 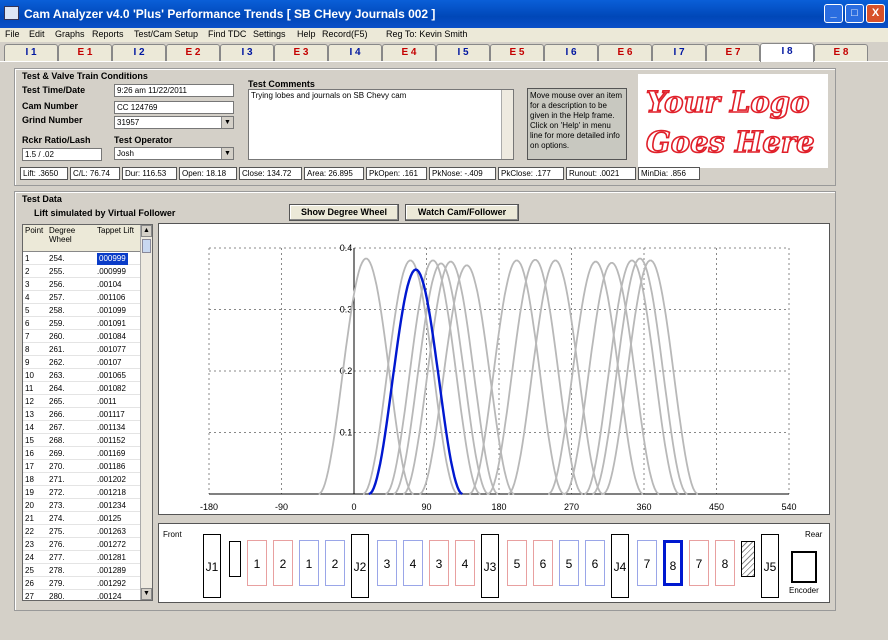 What do you see at coordinates (82, 596) in the screenshot?
I see `table-row: 27 280. .00124` at bounding box center [82, 596].